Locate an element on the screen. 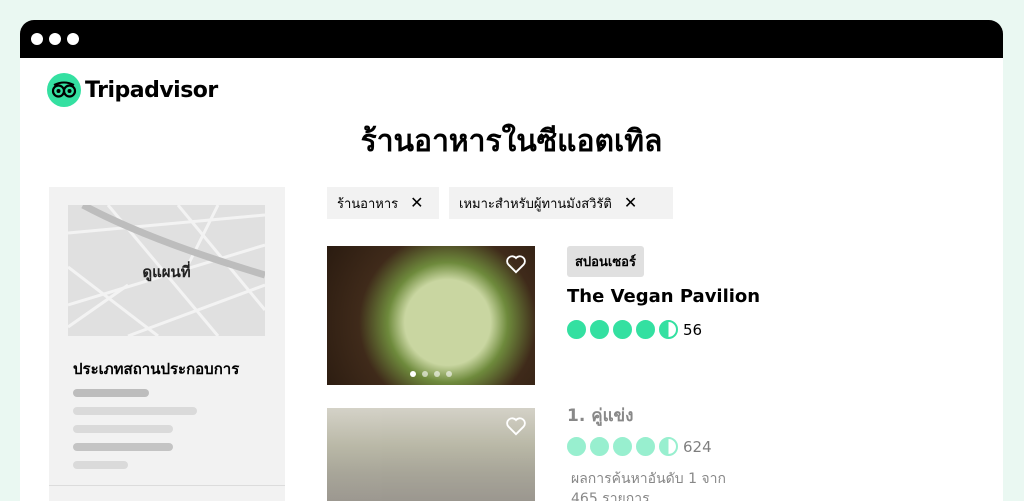 The image size is (1024, 501). window-minimize-dot is located at coordinates (55, 39).